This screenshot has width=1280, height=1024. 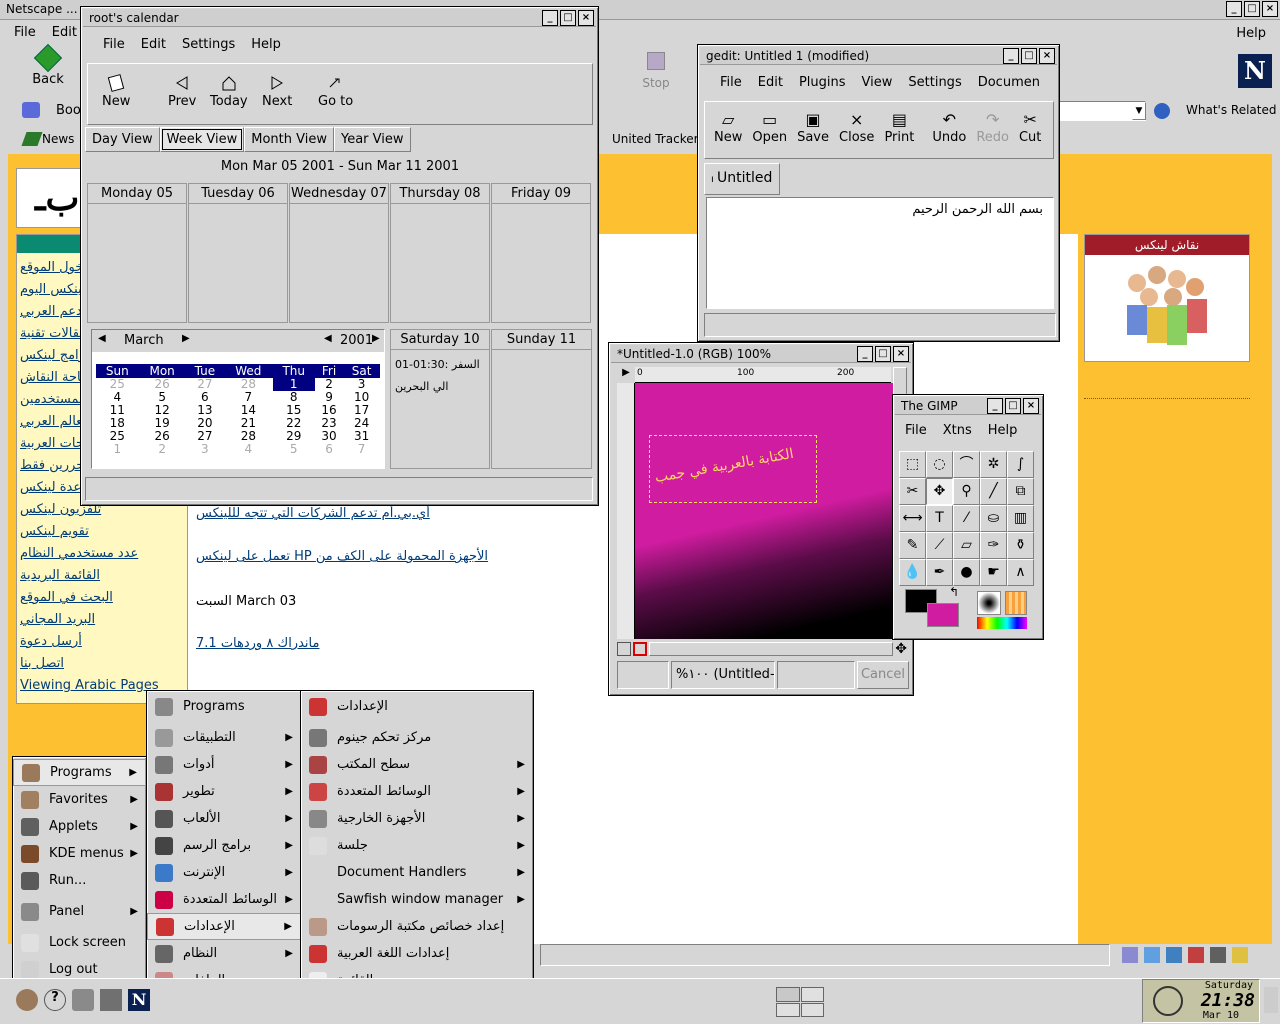 What do you see at coordinates (266, 45) in the screenshot?
I see `cal-menu-help: Help` at bounding box center [266, 45].